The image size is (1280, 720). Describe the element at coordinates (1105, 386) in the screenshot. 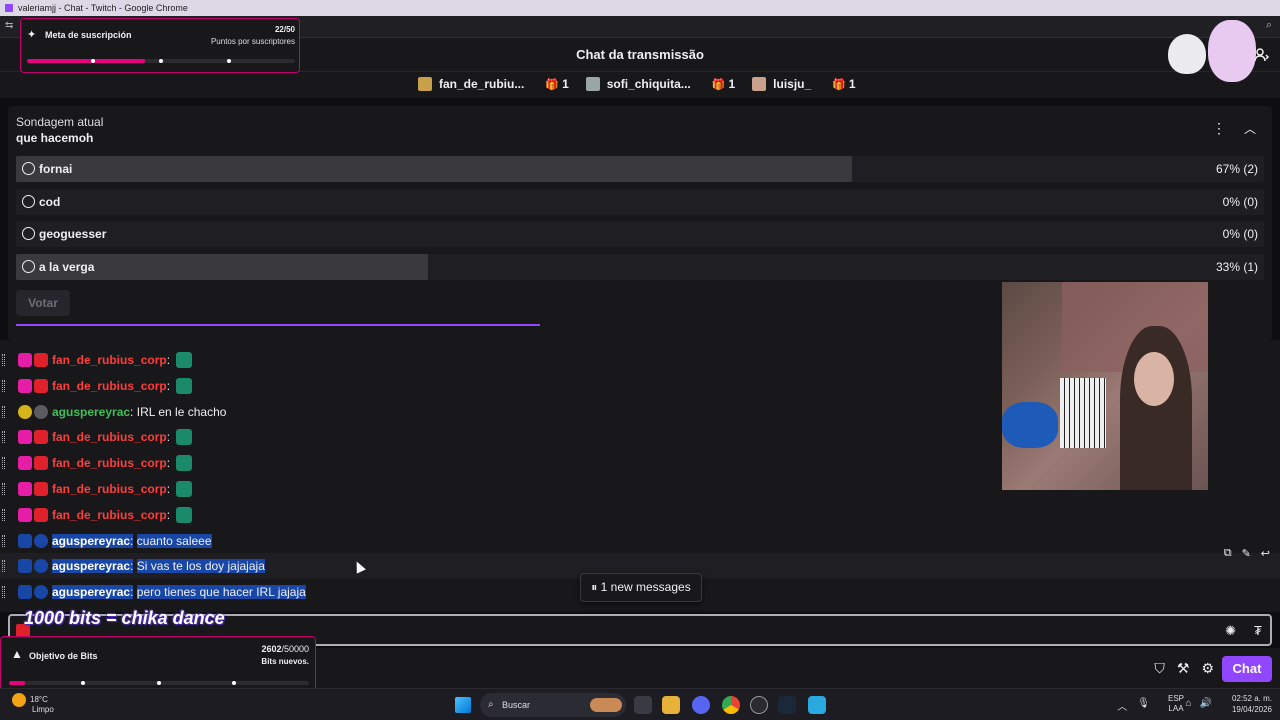

I see `stream-webcam-video` at that location.